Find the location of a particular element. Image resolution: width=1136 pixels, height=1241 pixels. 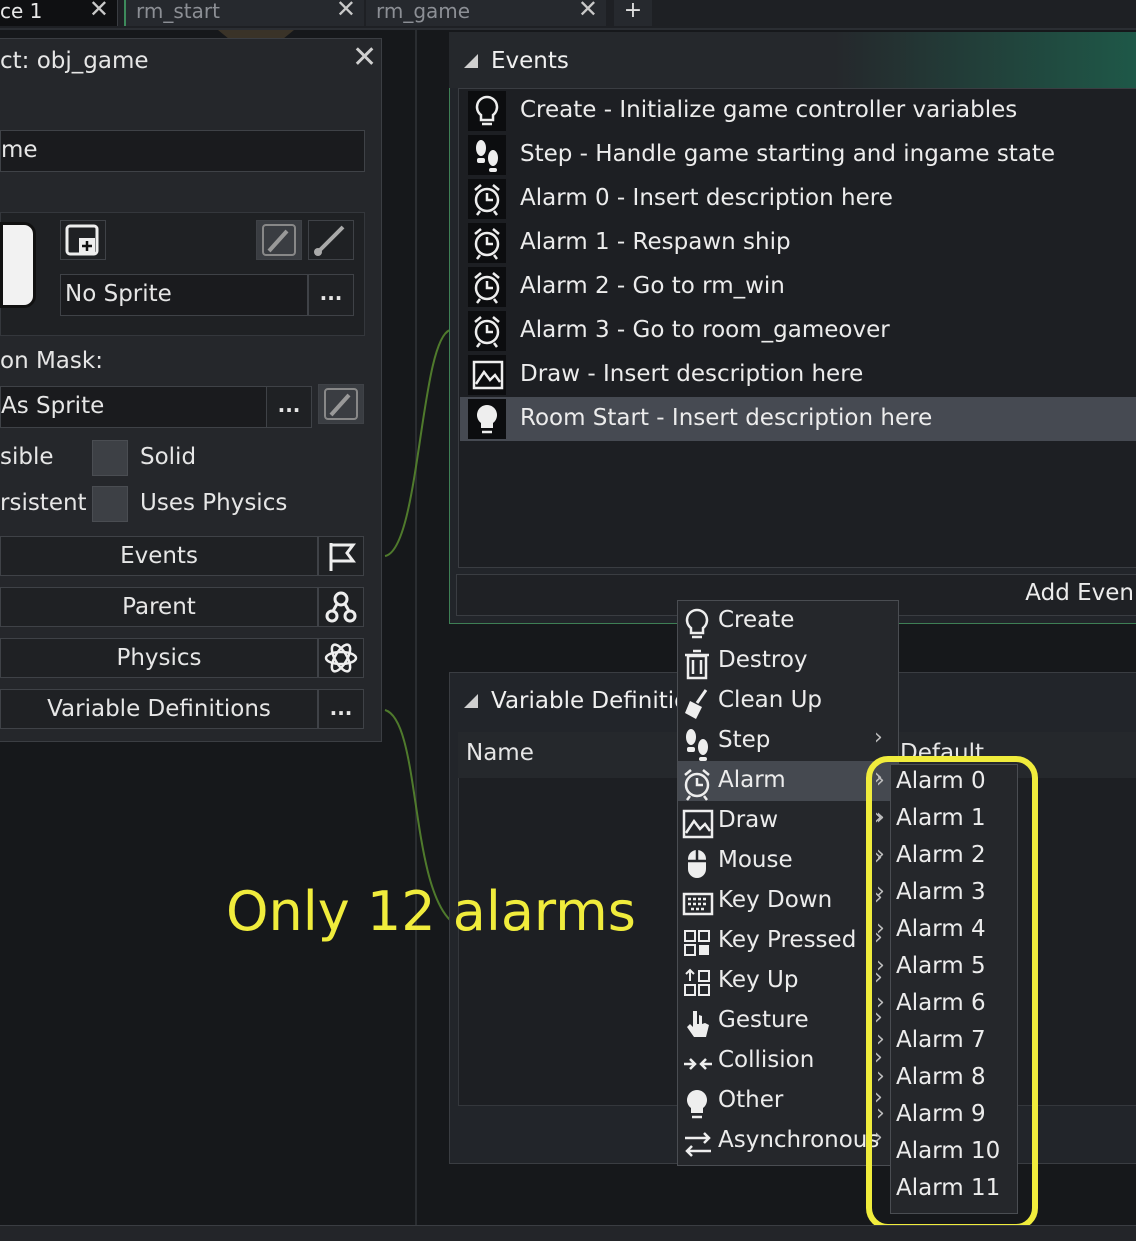

new-sprite-button is located at coordinates (83, 240).